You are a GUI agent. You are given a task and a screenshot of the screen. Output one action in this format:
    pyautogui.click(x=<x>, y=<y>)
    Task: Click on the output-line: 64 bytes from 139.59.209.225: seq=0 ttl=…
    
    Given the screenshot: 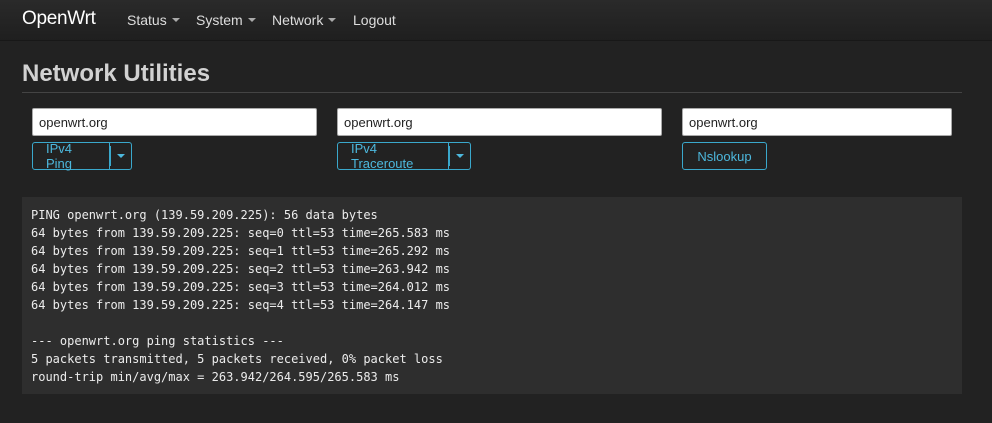 What is the action you would take?
    pyautogui.click(x=241, y=233)
    